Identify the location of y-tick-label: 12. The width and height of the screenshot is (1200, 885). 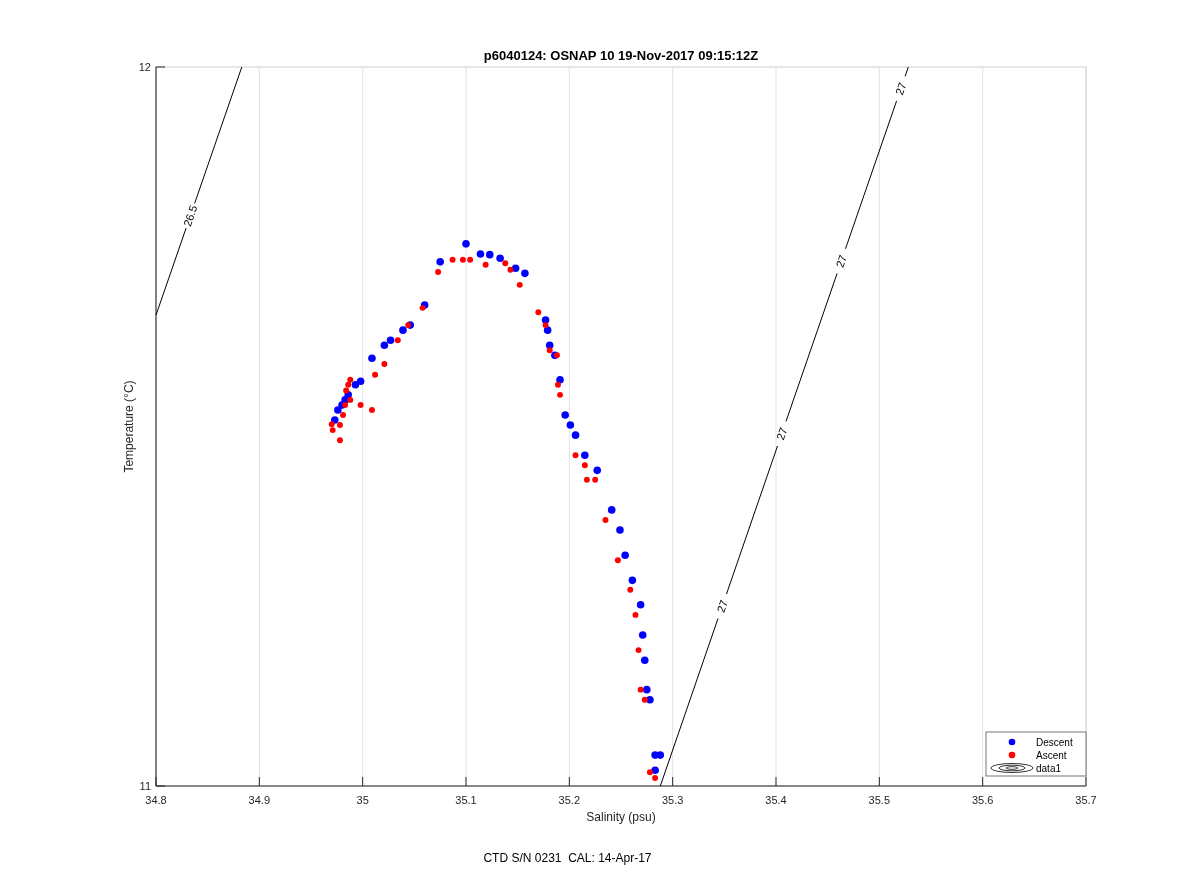
(144, 67).